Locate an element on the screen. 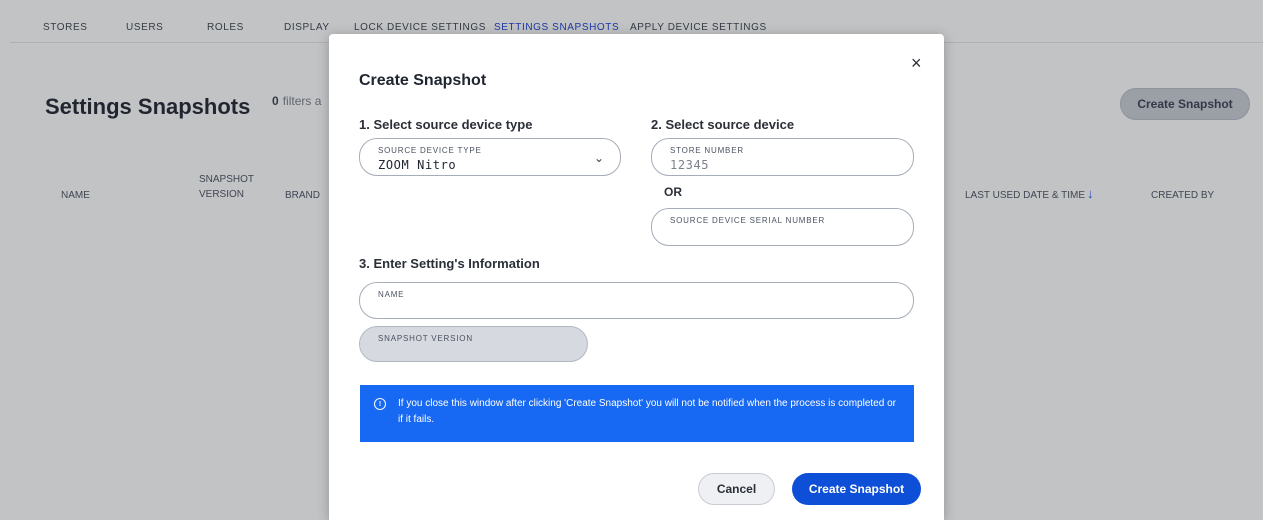 This screenshot has width=1263, height=520. store-number-field: STORE NUMBER 12345 is located at coordinates (782, 157).